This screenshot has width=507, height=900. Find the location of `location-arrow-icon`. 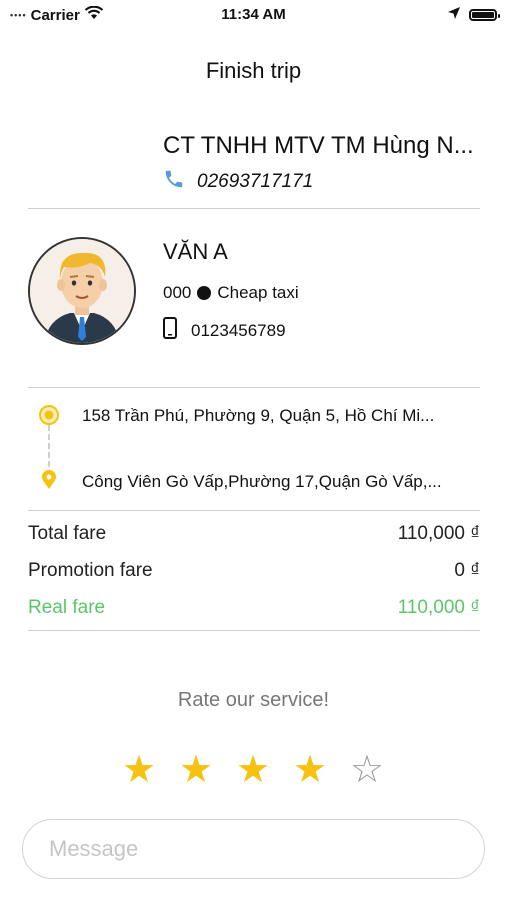

location-arrow-icon is located at coordinates (454, 15).